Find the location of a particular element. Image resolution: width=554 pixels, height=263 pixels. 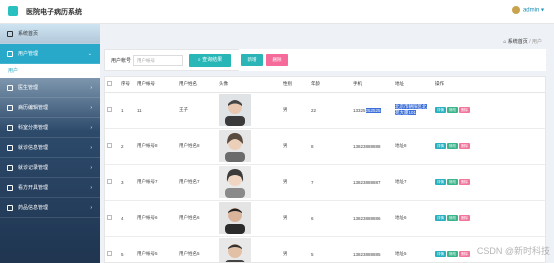

user-icon is located at coordinates (10, 54).